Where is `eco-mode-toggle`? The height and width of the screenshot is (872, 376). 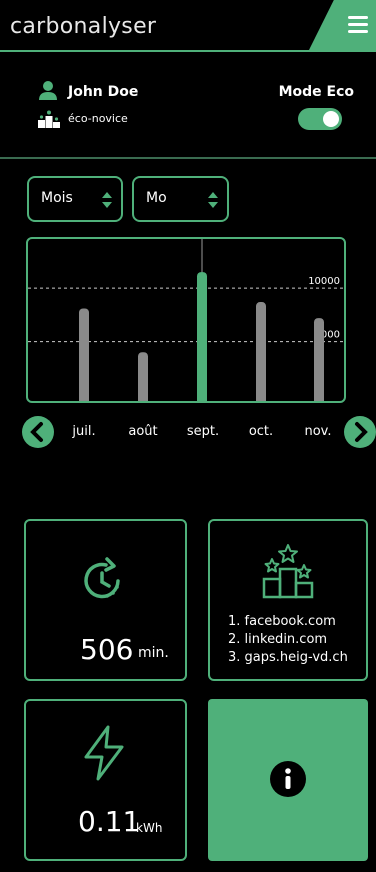 eco-mode-toggle is located at coordinates (320, 119).